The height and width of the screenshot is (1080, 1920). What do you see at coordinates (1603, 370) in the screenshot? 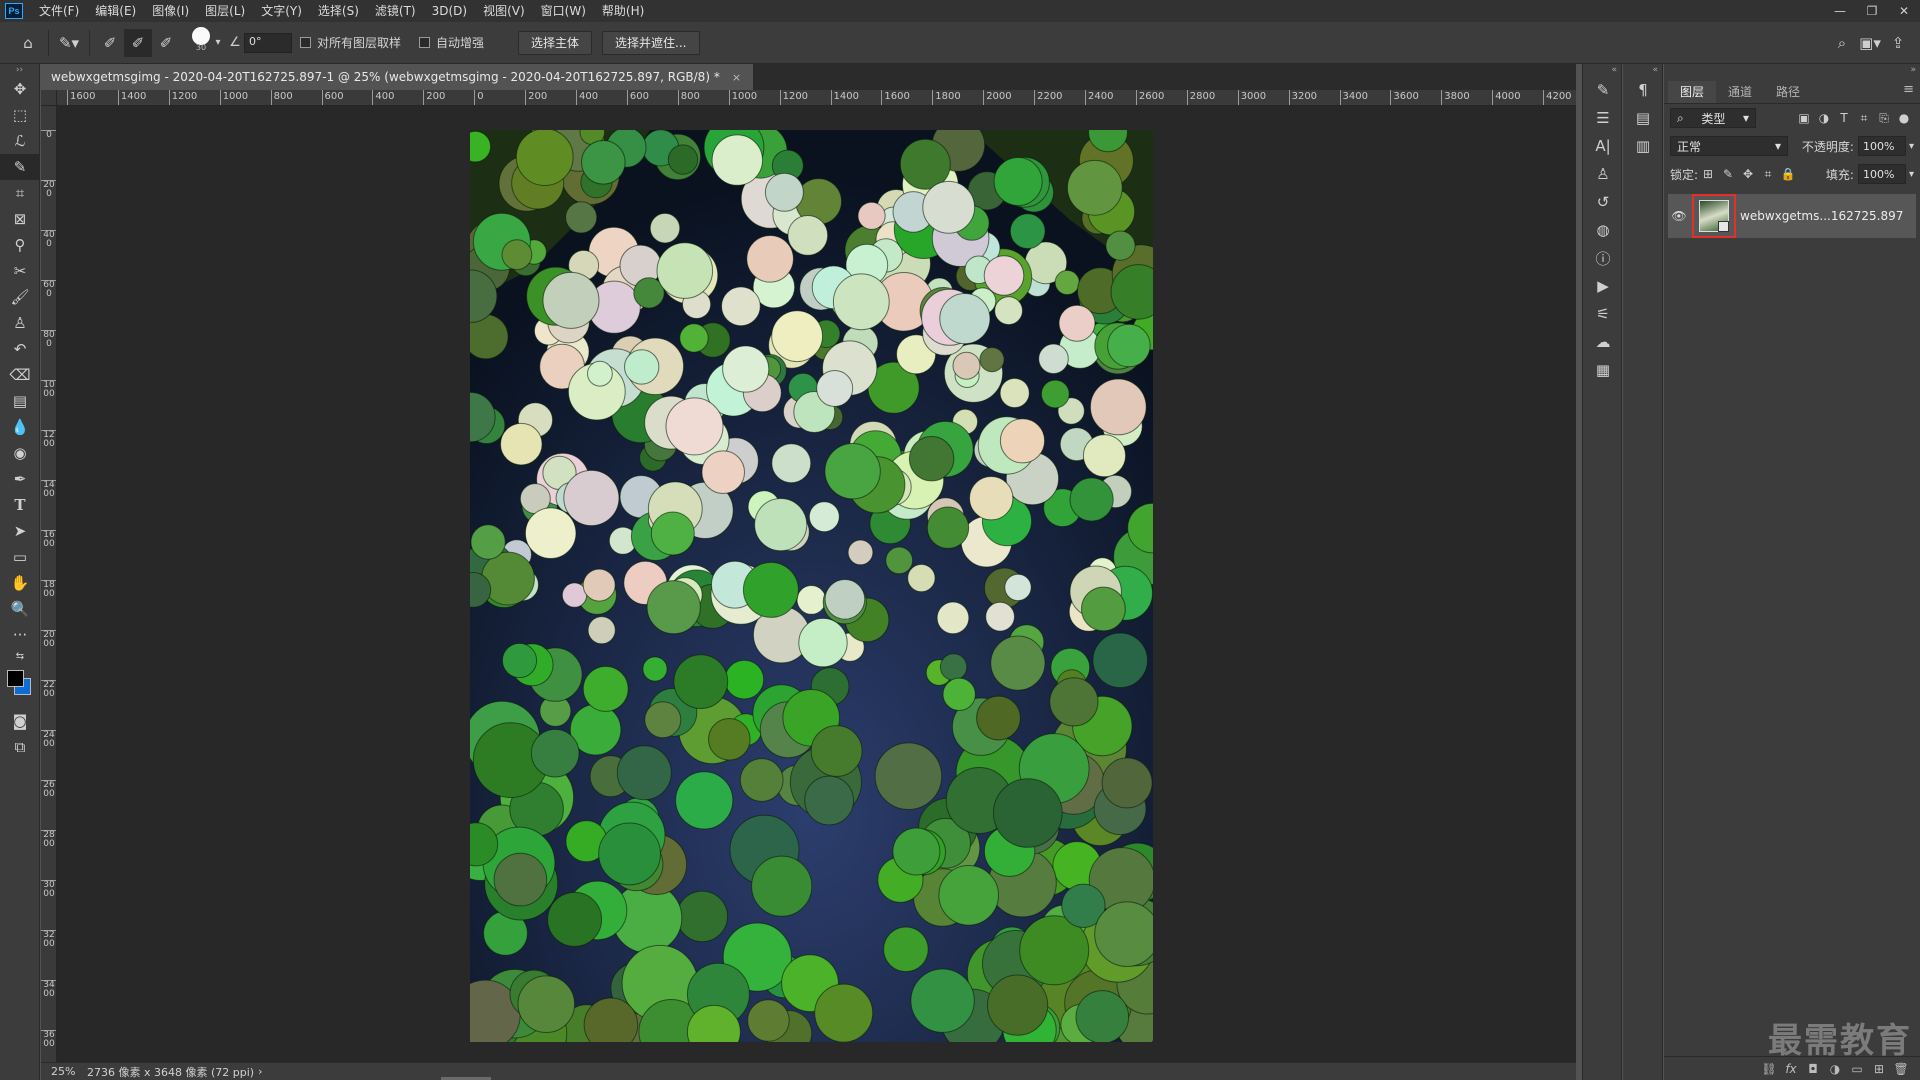
I see `table-icon: ▦` at bounding box center [1603, 370].